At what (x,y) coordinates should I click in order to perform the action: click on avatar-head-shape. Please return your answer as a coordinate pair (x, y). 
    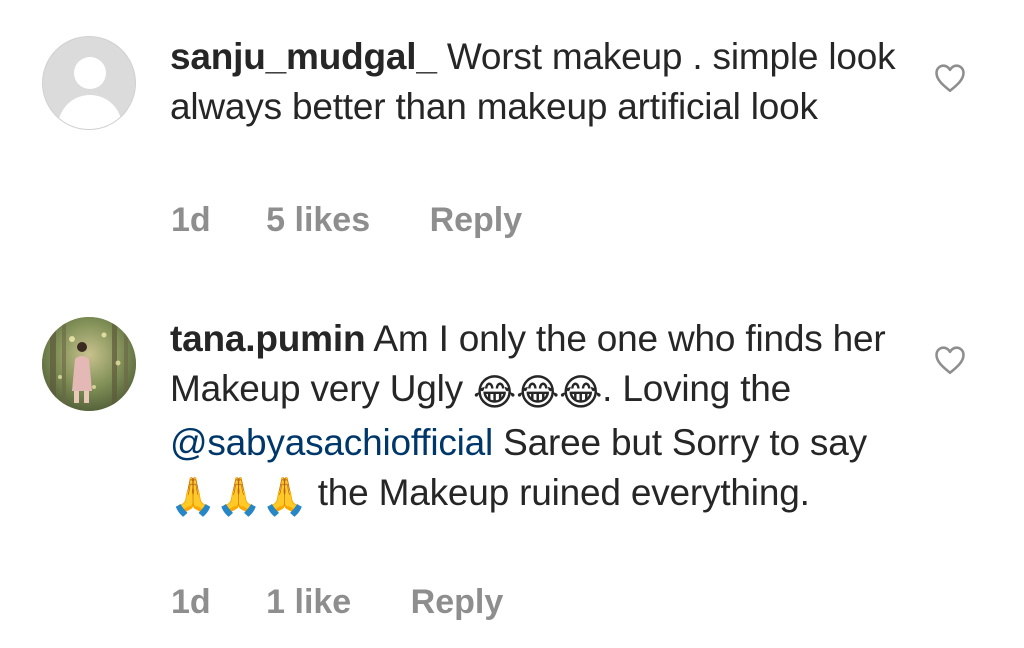
    Looking at the image, I should click on (90, 73).